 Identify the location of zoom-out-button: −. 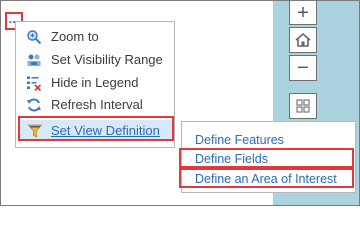
(303, 68).